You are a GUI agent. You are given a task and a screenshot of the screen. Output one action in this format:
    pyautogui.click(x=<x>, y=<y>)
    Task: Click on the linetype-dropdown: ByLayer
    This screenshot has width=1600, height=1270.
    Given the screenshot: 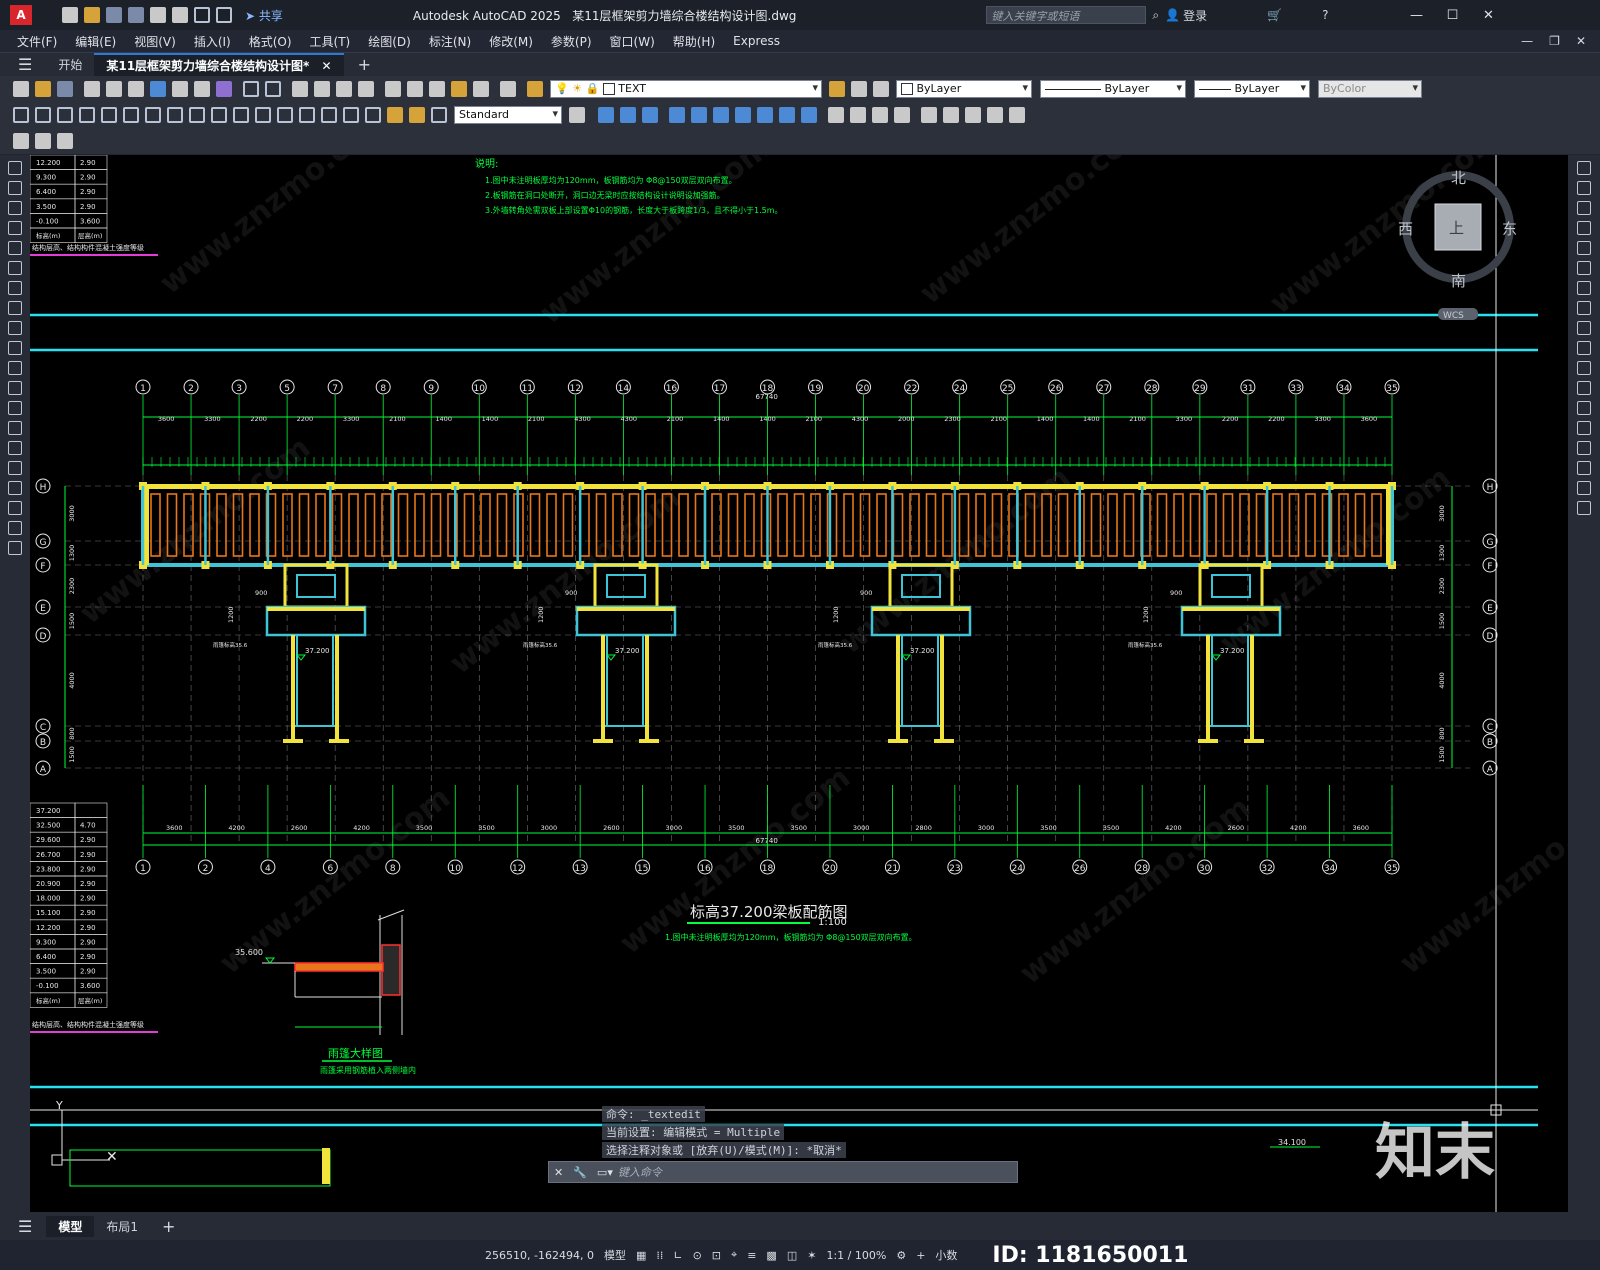 What is the action you would take?
    pyautogui.click(x=1113, y=89)
    